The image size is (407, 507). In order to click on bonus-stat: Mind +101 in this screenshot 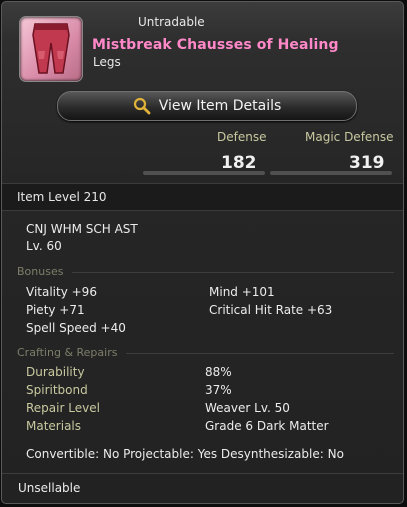, I will do `click(242, 292)`.